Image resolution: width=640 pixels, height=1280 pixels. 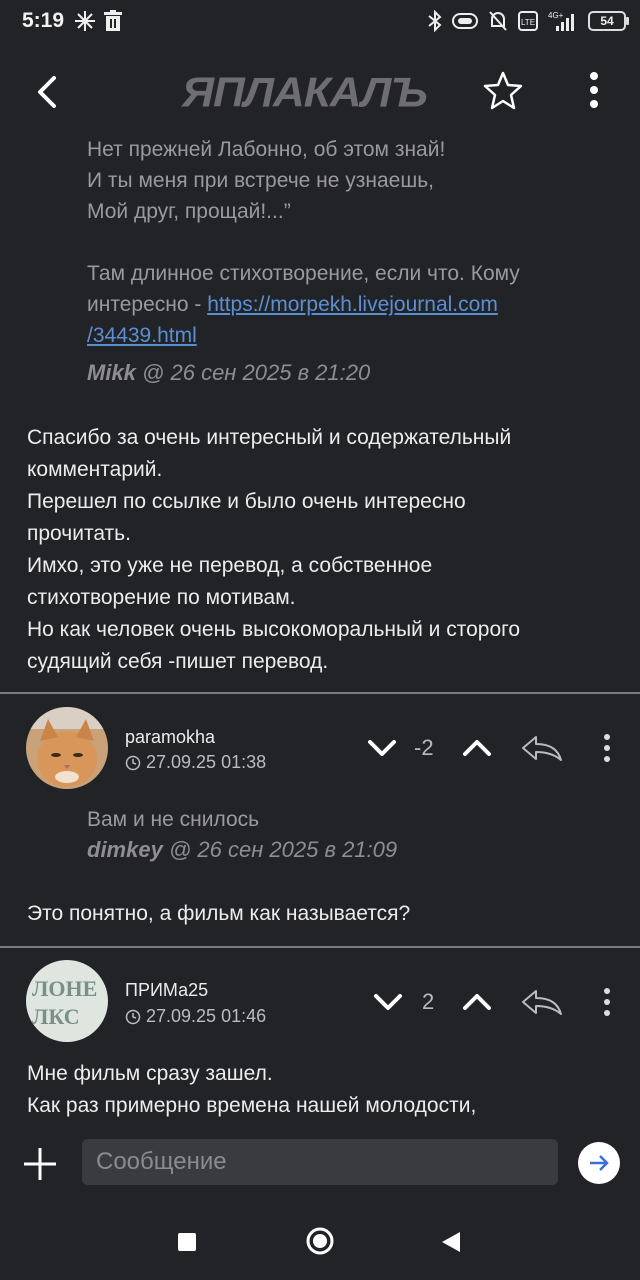 I want to click on quote-author: Mikk @ 26 сен 2025 в 21:20, so click(x=229, y=372).